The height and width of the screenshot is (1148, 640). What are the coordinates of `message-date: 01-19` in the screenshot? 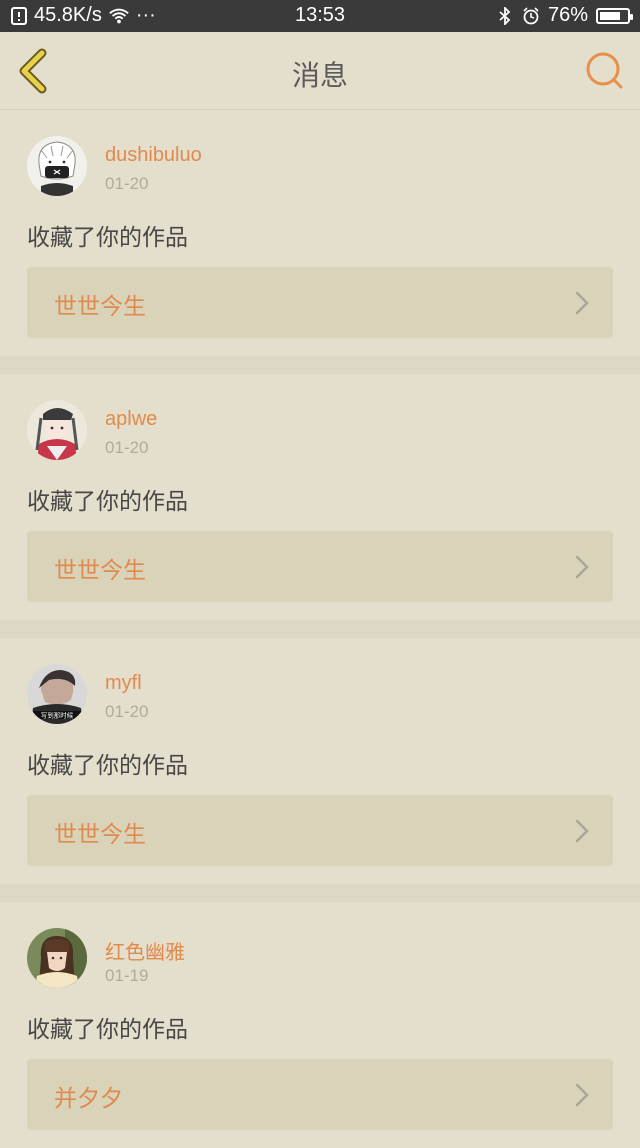 It's located at (127, 975).